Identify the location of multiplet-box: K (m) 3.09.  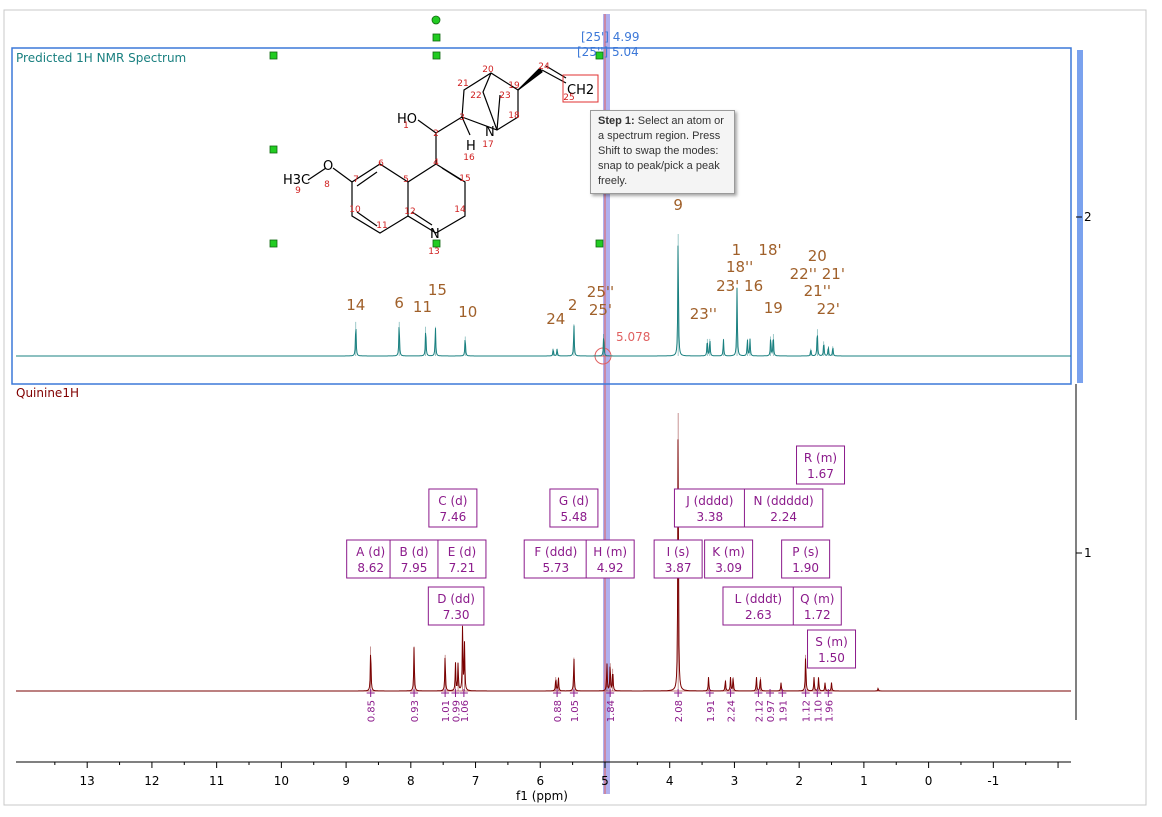
(729, 559).